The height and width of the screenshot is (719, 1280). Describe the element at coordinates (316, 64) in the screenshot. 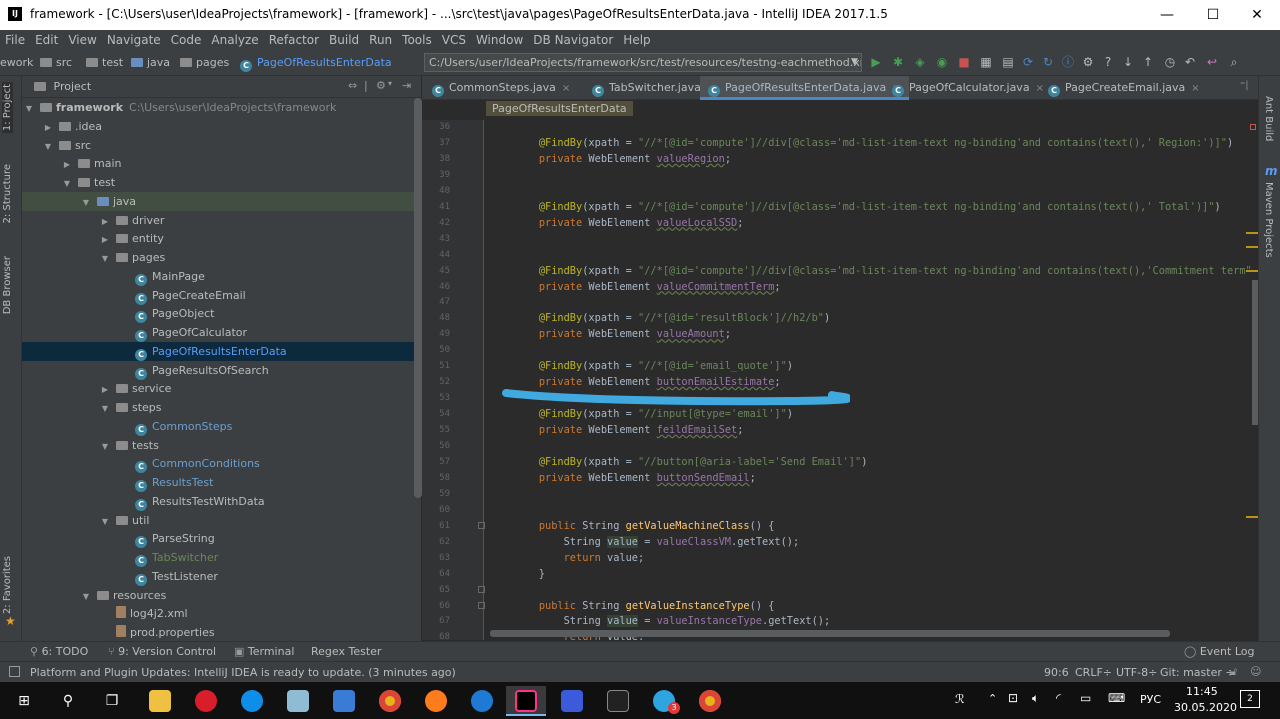

I see `breadcrumb-class: C PageOfResultsEnterData` at that location.